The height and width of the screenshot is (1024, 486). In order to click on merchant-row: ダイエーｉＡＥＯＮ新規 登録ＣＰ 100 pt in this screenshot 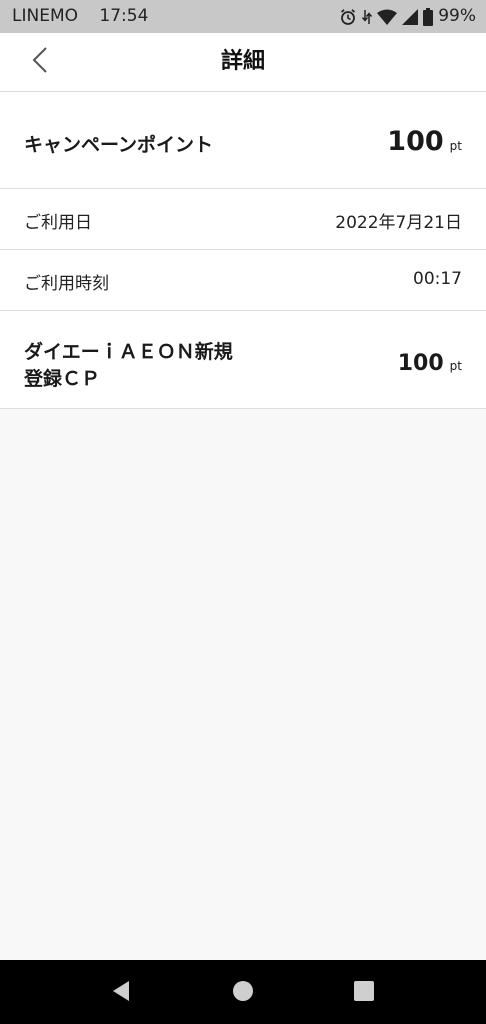, I will do `click(243, 360)`.